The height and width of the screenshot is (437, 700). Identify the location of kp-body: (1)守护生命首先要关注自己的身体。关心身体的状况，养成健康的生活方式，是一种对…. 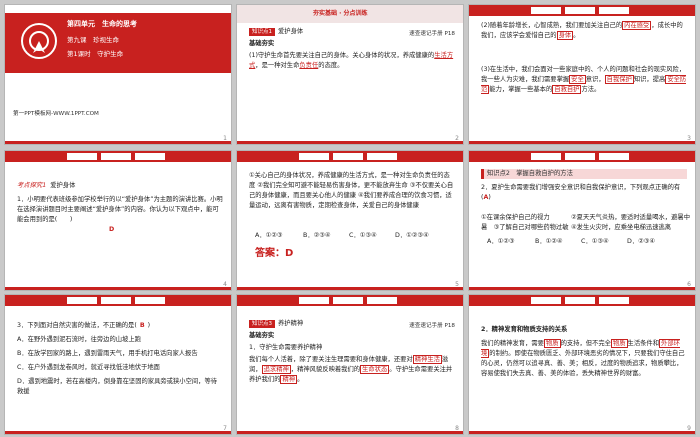
(352, 61).